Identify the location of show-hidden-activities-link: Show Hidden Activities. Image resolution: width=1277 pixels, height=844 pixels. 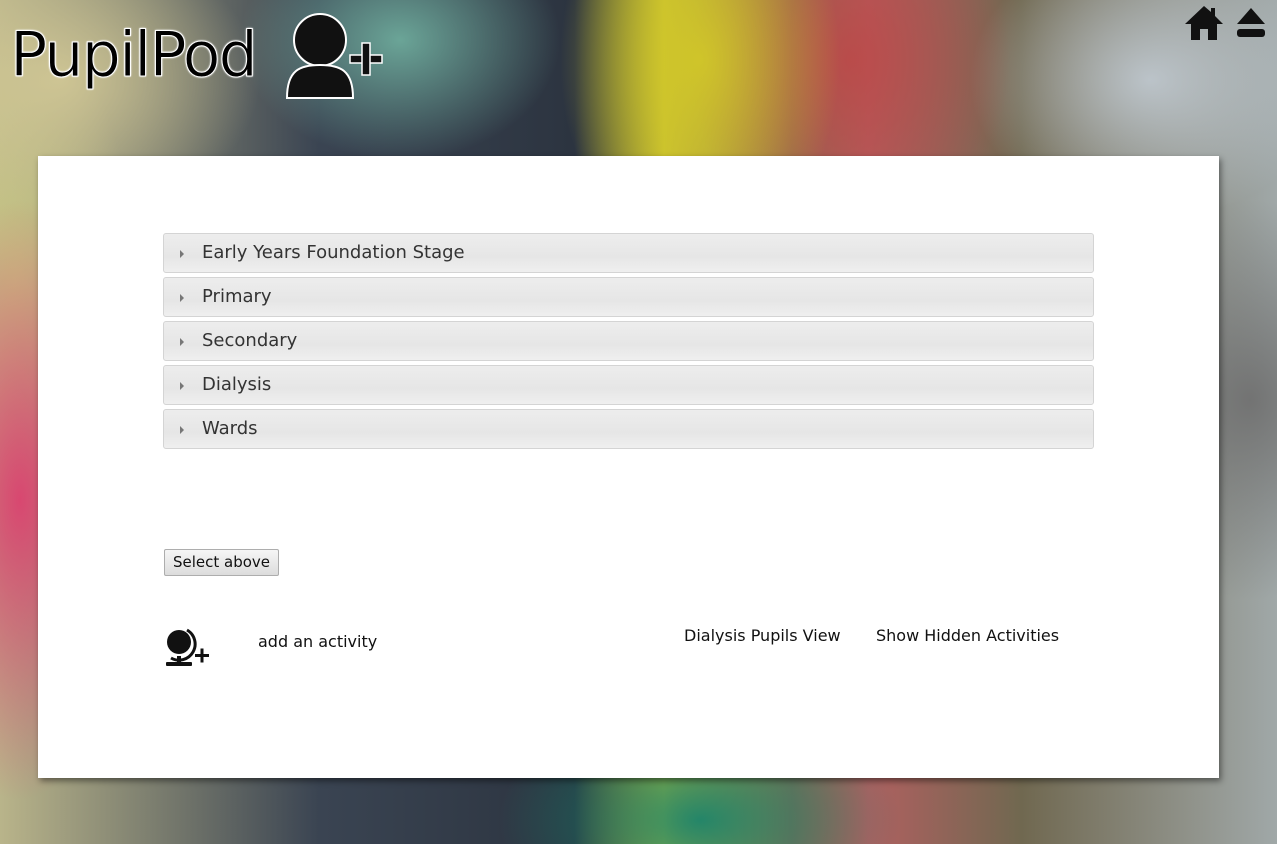
(967, 635).